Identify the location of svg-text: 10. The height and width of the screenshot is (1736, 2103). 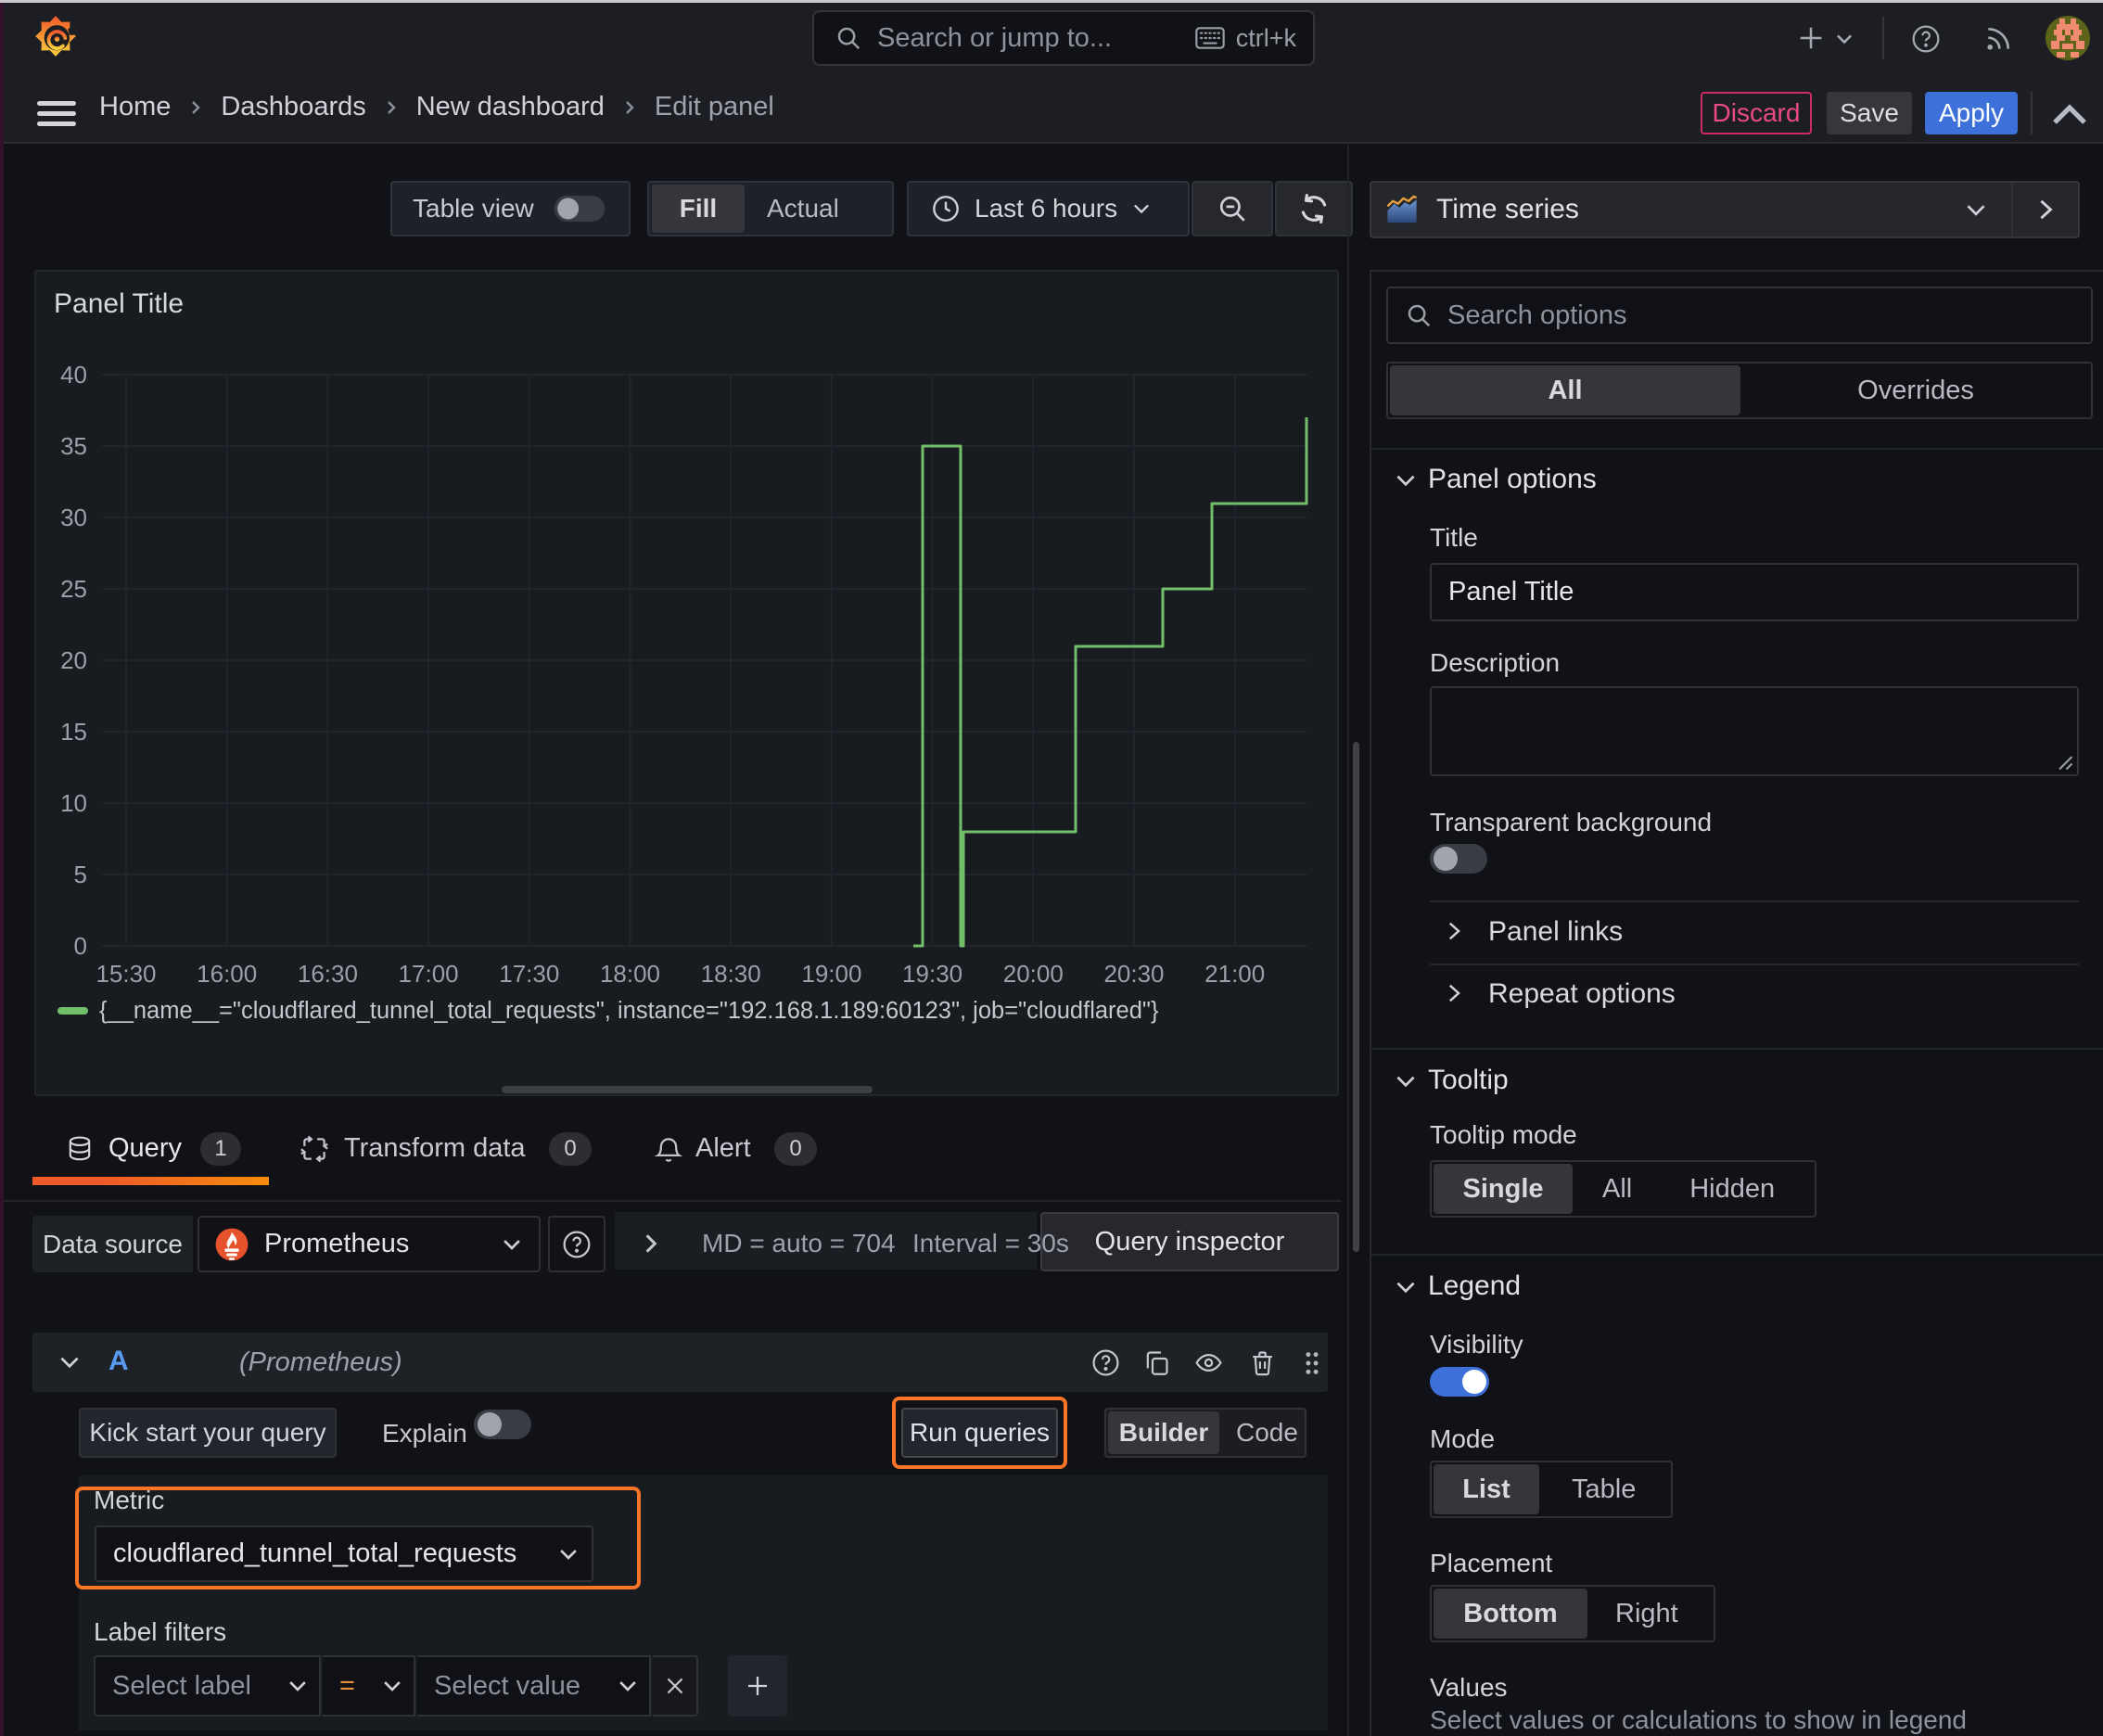
(73, 803).